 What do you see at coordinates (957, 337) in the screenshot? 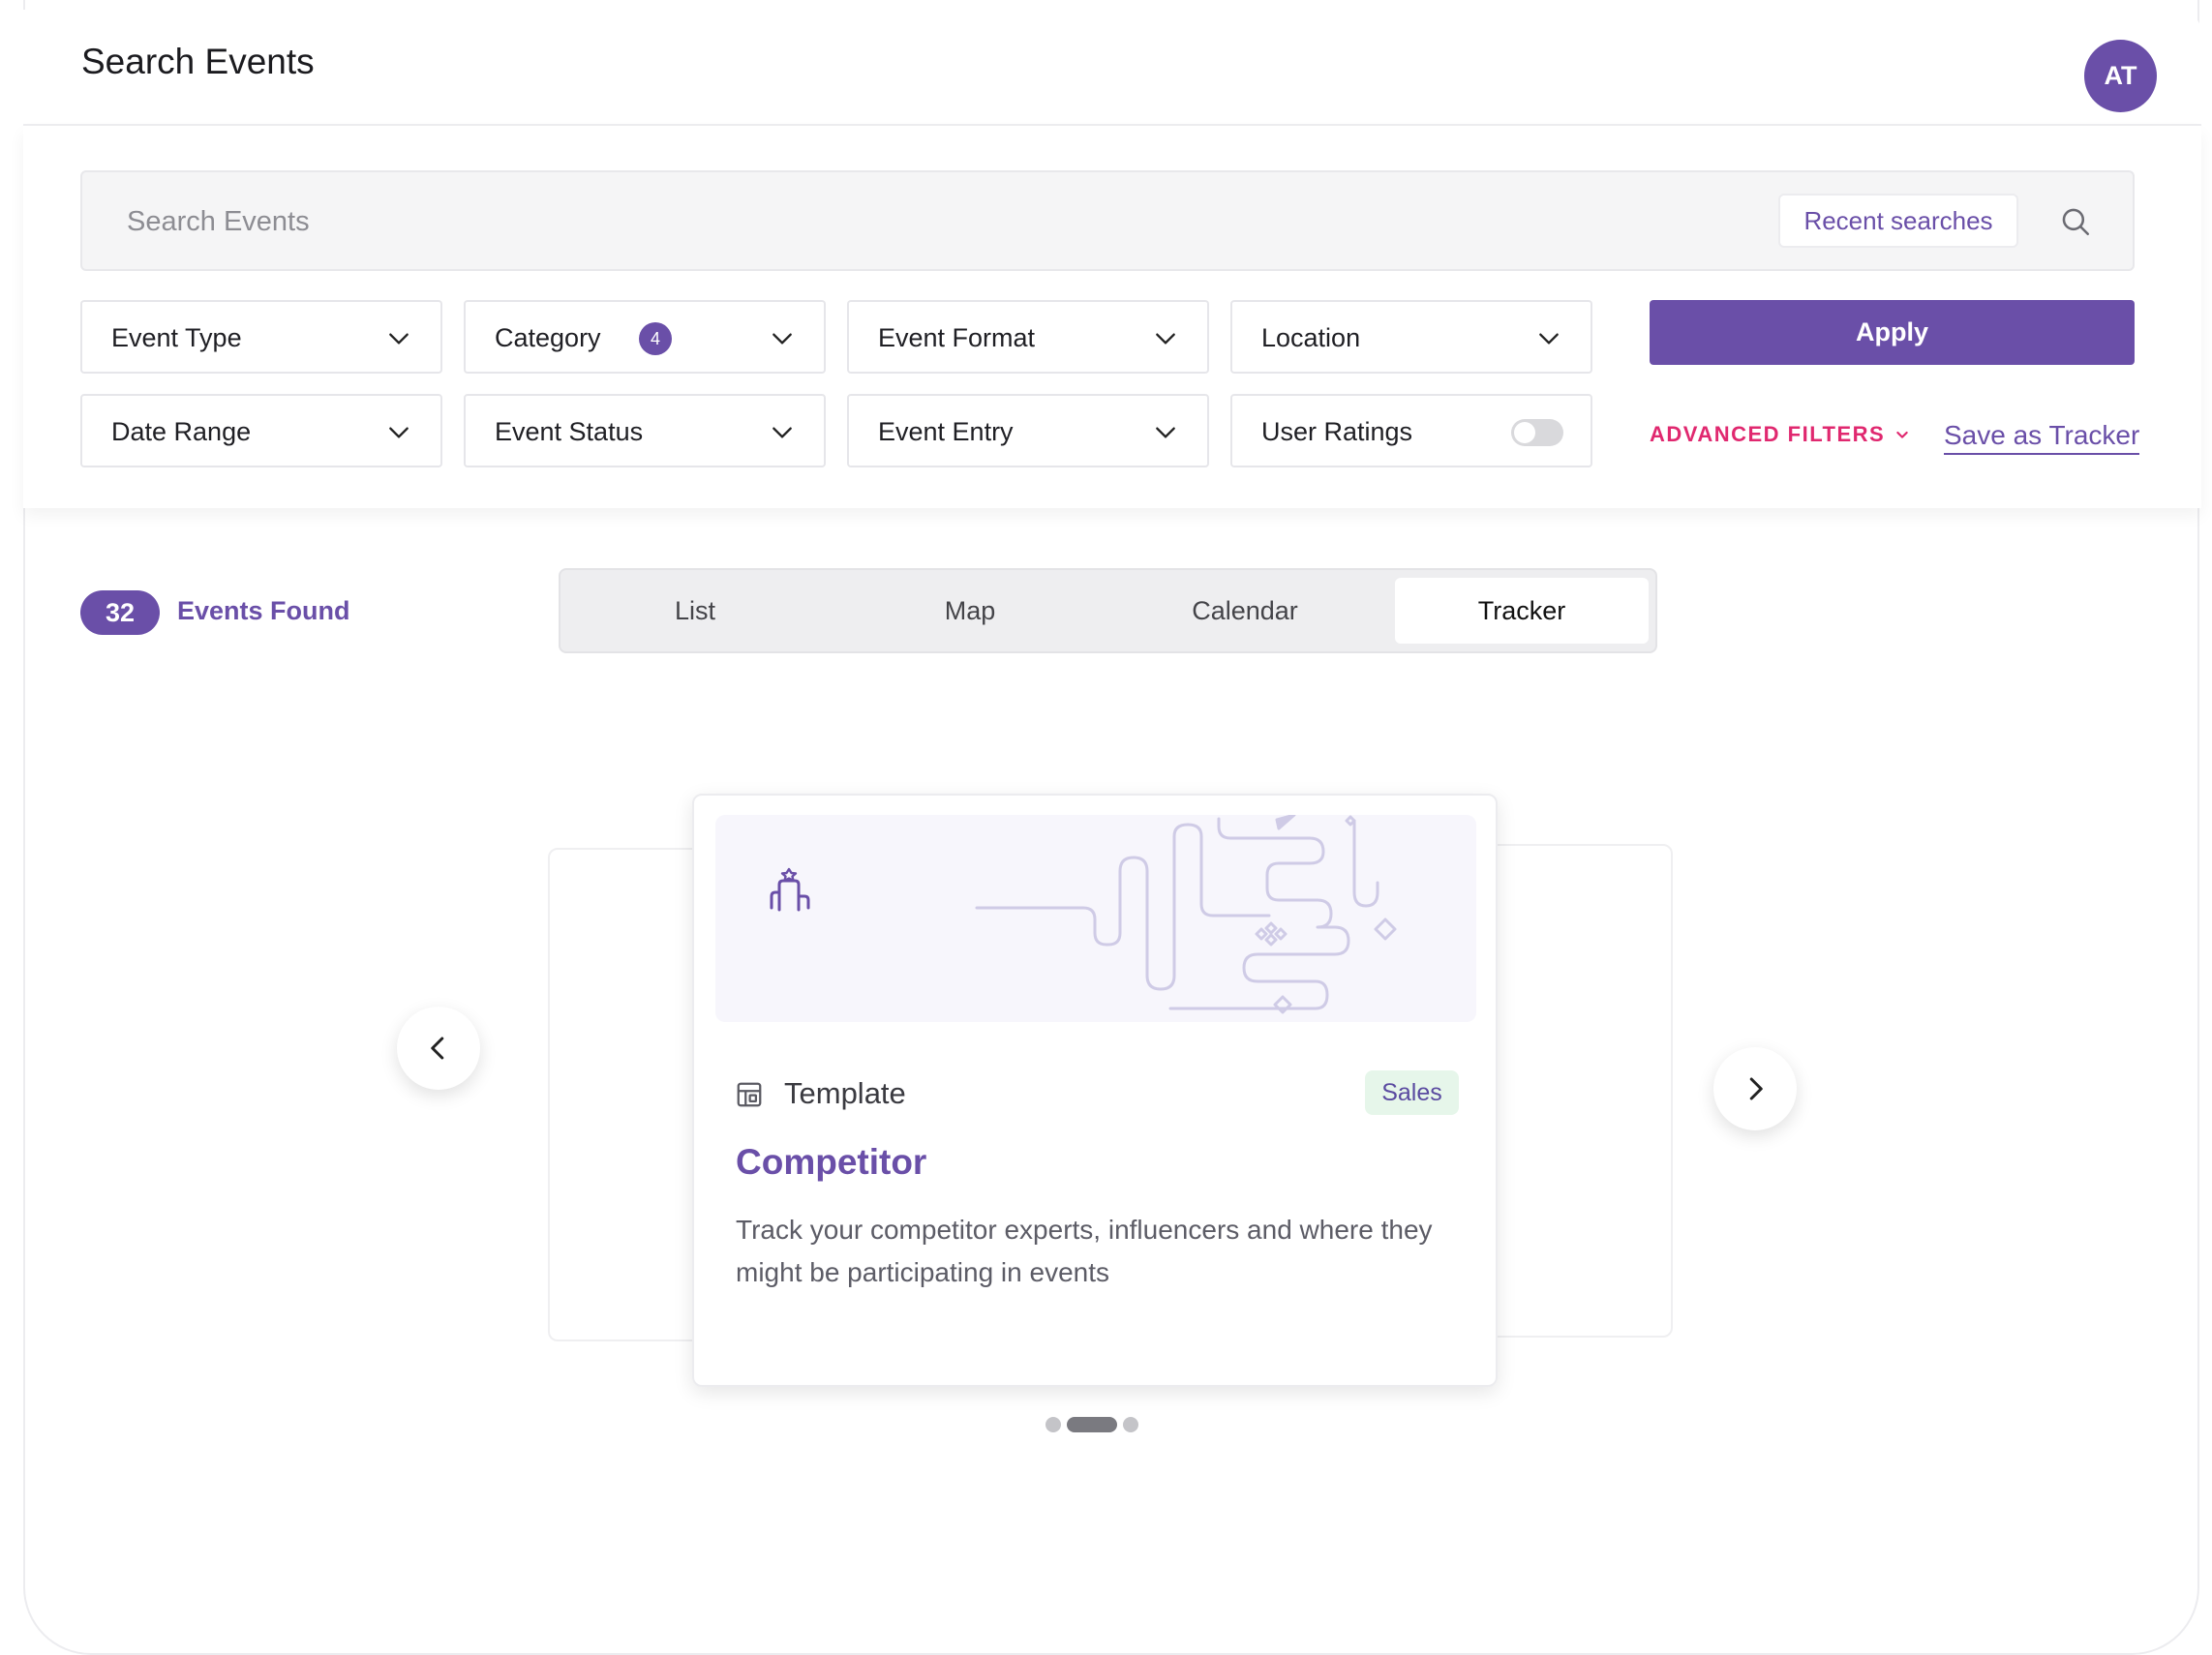
I see `dropdown-label: Event Format` at bounding box center [957, 337].